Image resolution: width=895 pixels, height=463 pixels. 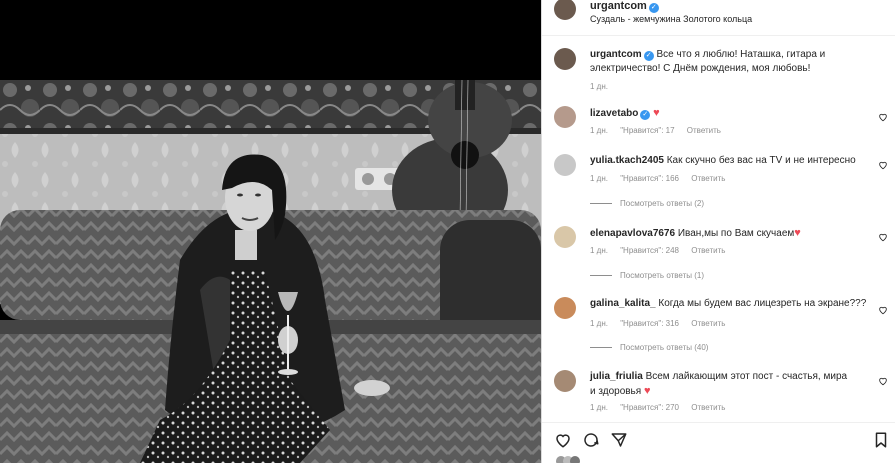 I want to click on view-replies-button: Посмотреть ответы (40), so click(x=649, y=347).